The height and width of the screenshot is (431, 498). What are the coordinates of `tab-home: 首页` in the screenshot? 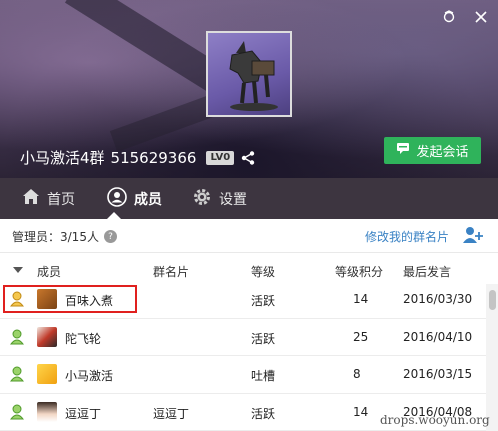 It's located at (37, 198).